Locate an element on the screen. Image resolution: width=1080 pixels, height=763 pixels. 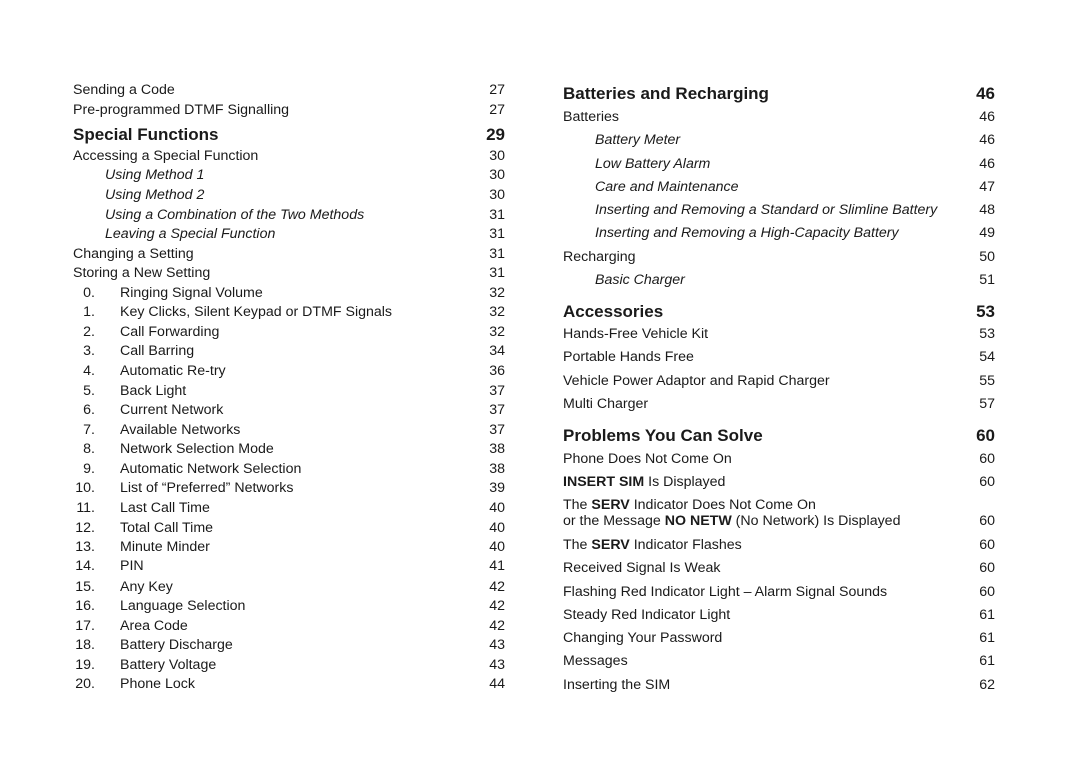
toc-entry-bold-term: INSERT SIM is located at coordinates (604, 482).